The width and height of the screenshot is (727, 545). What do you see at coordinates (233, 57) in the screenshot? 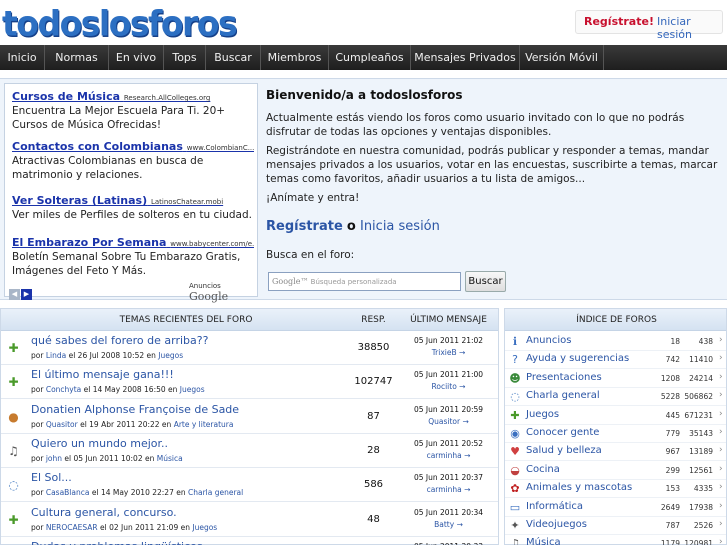
I see `nav-item-buscar: Buscar` at bounding box center [233, 57].